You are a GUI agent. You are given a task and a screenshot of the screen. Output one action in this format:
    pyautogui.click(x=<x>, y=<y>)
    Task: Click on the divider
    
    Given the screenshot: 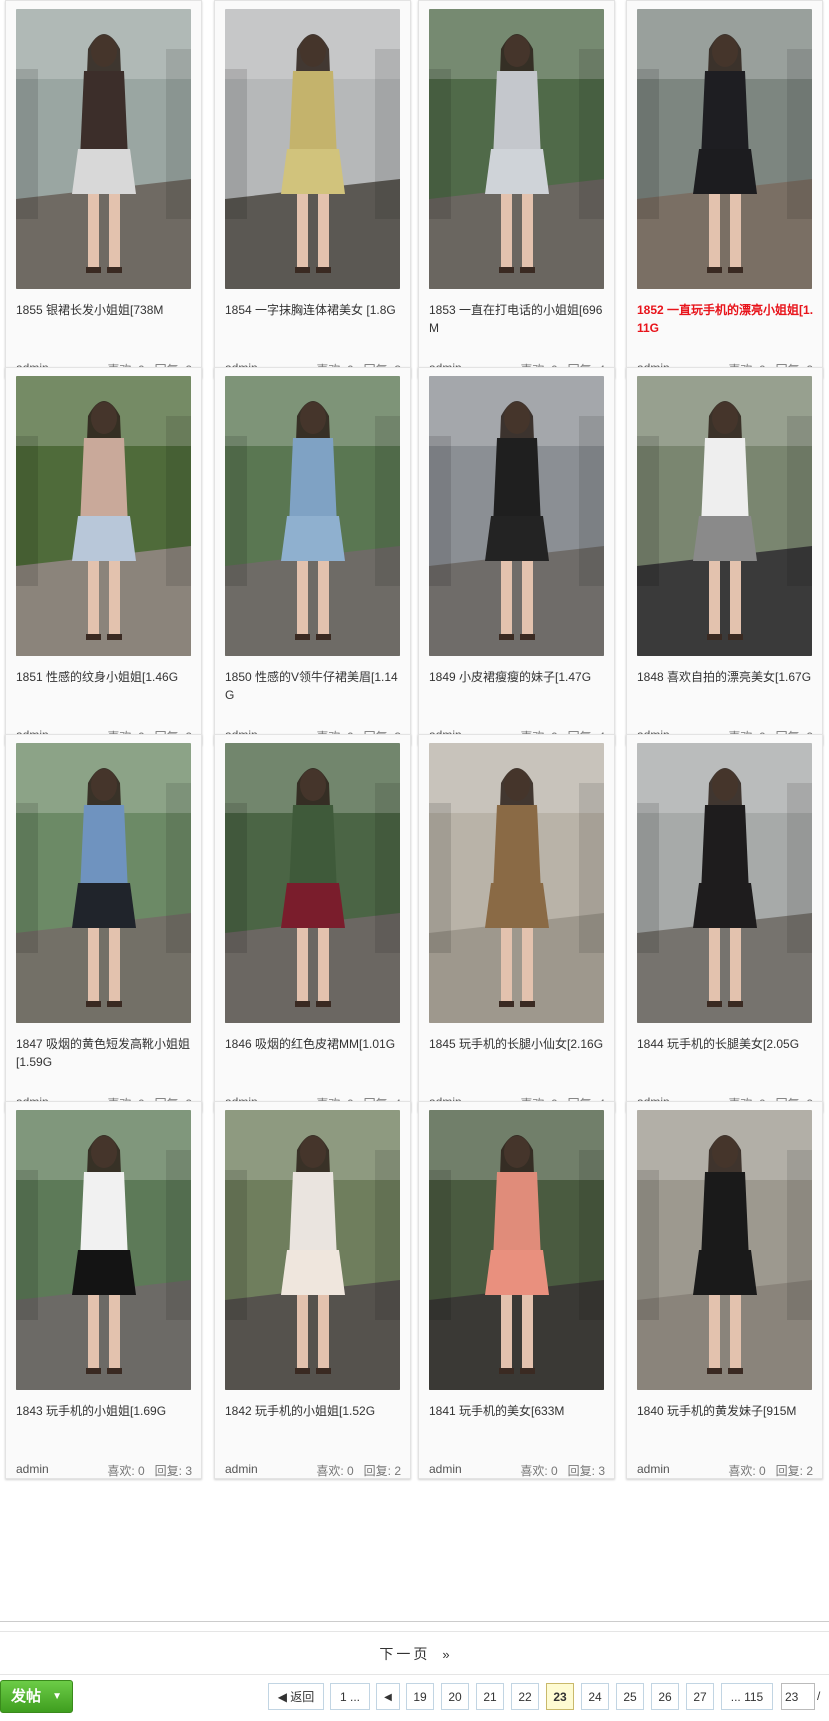 What is the action you would take?
    pyautogui.click(x=414, y=1621)
    